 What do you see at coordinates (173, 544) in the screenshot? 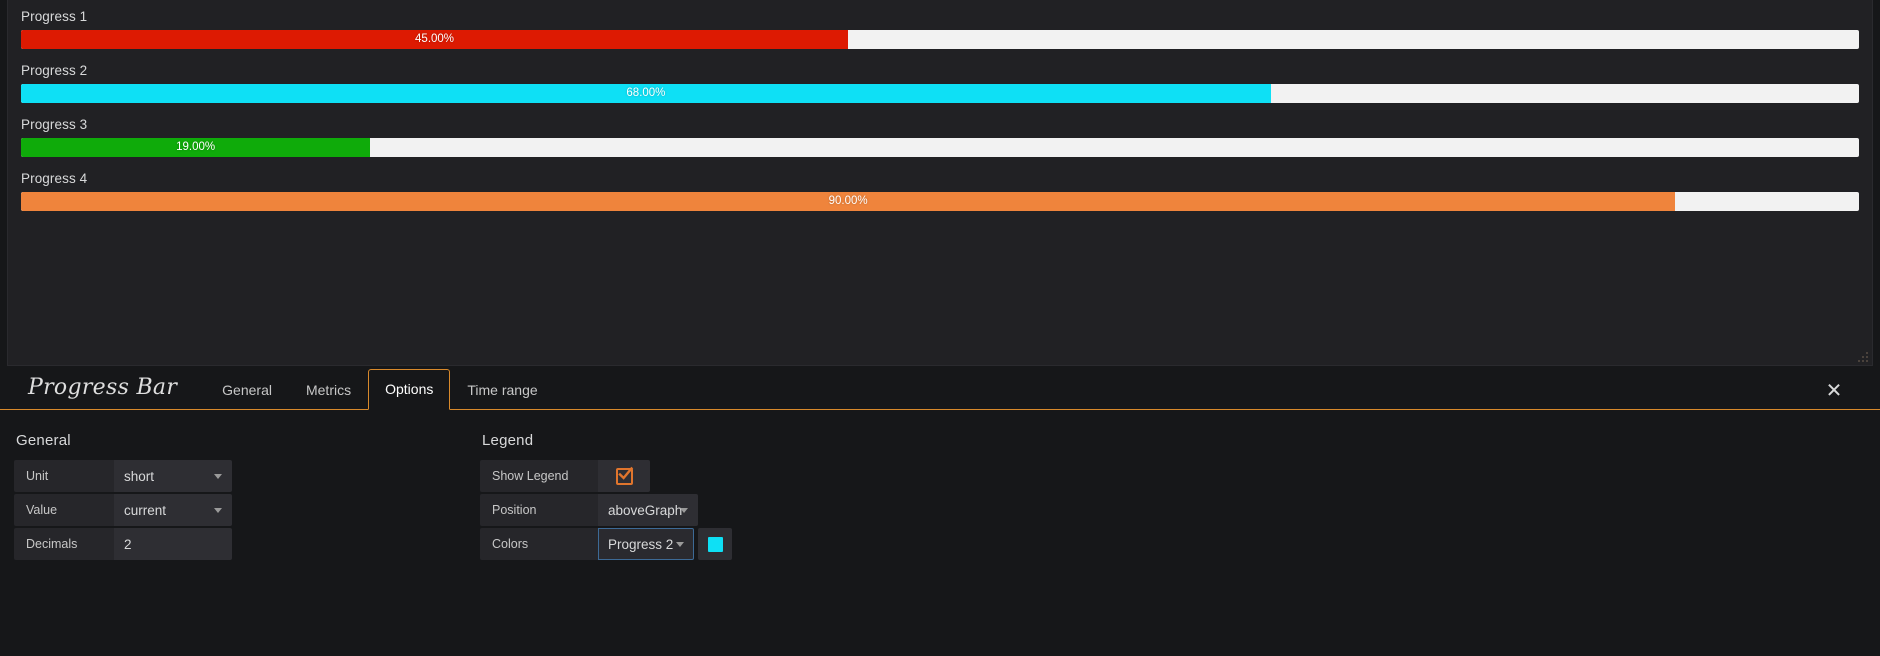
I see `decimals-input: 2` at bounding box center [173, 544].